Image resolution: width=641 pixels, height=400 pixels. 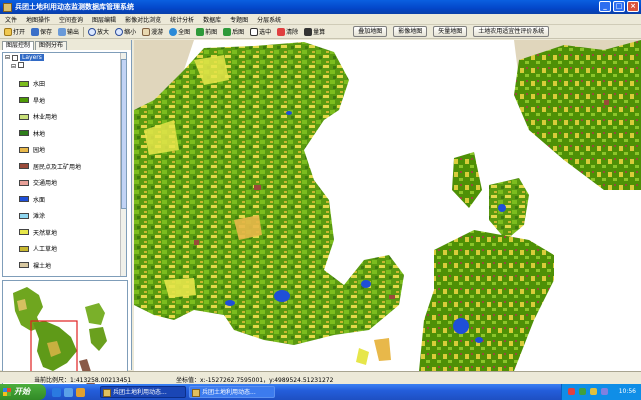 I want to click on layer-visibility-checkbox, so click(x=15, y=57).